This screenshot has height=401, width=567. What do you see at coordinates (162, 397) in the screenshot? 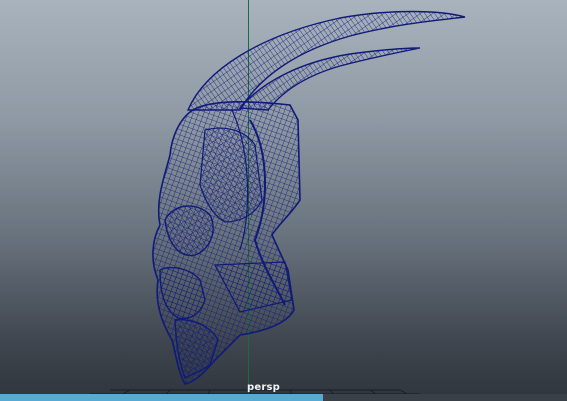
I see `progress-fill` at bounding box center [162, 397].